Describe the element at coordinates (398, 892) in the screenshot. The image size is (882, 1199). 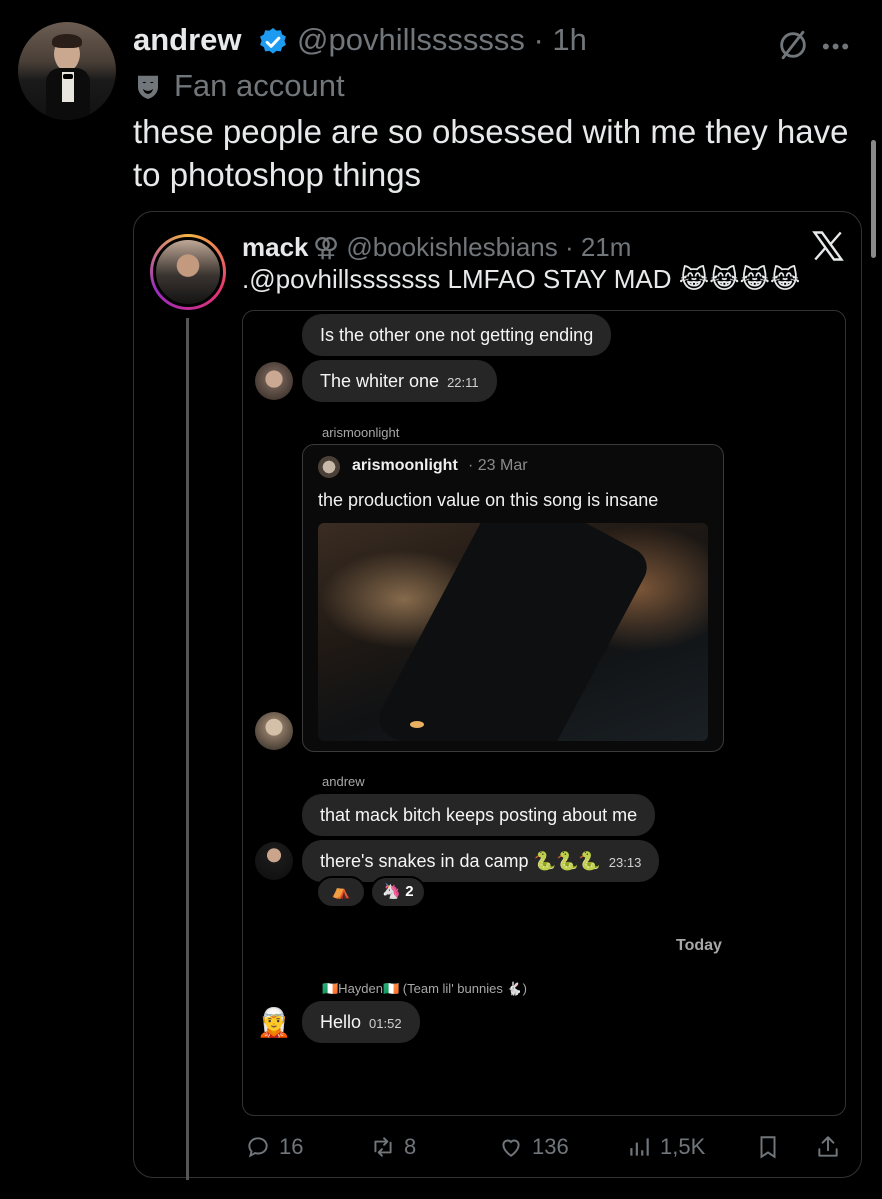
I see `message-reaction: 🦄 2` at that location.